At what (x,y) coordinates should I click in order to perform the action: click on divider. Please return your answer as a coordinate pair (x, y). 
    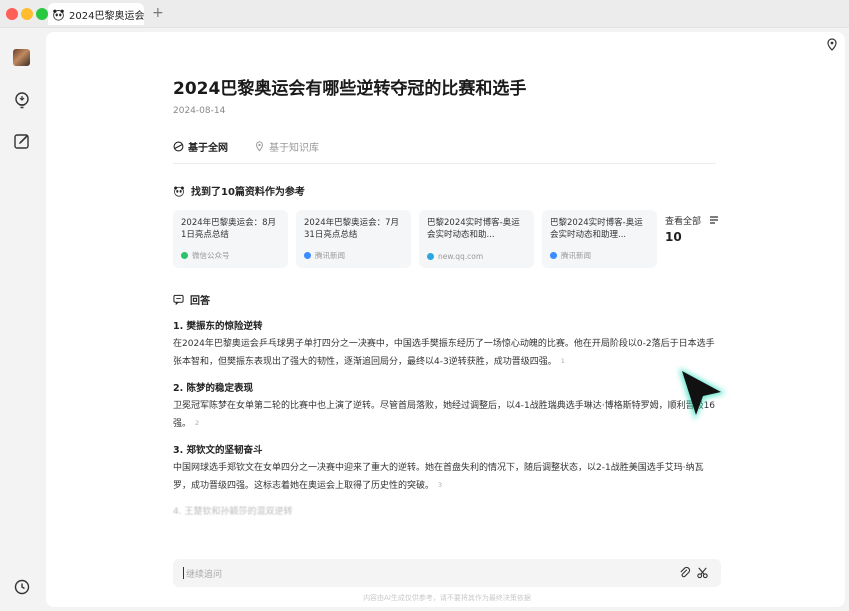
    Looking at the image, I should click on (444, 163).